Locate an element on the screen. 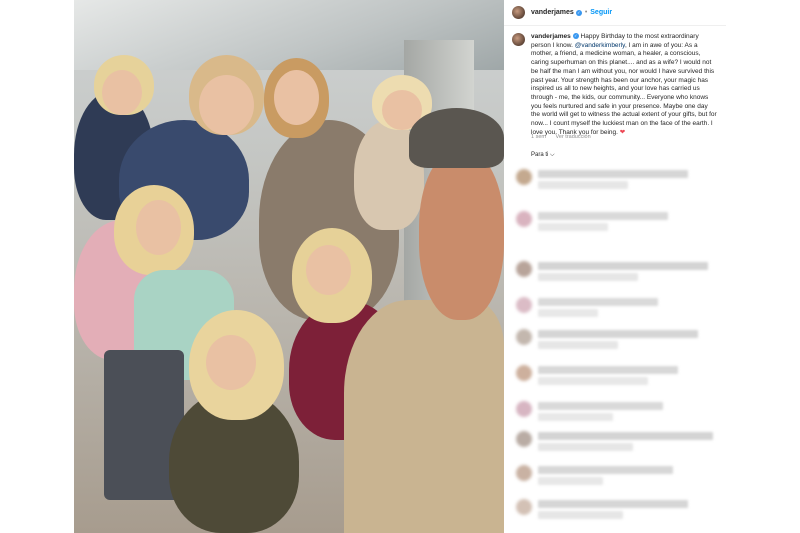 The width and height of the screenshot is (800, 533). post-header: vanderjames ✓ • Seguir is located at coordinates (615, 13).